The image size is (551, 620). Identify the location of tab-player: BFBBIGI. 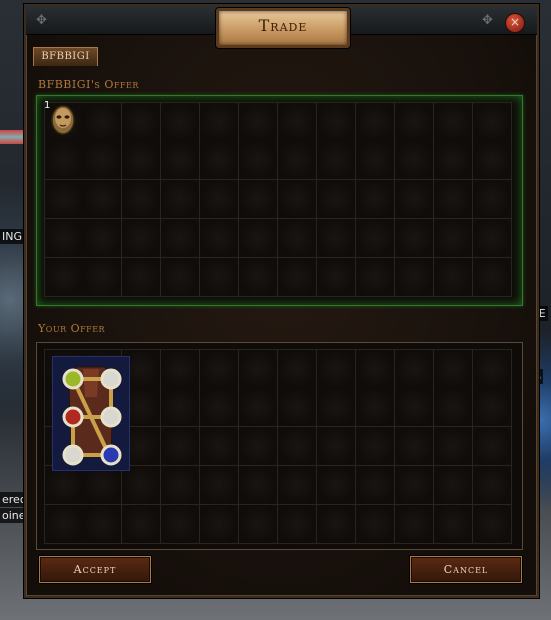
(65, 56).